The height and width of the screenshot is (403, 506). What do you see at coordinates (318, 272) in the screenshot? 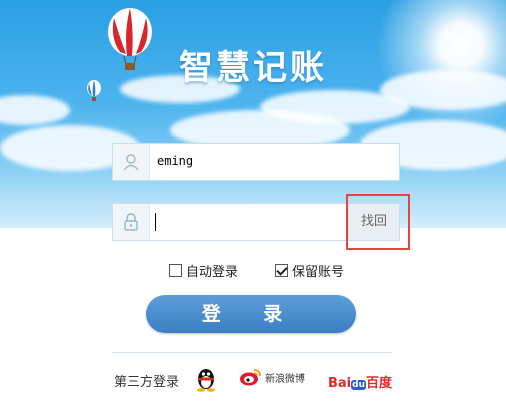
I see `remember-account-label: 保留账号` at bounding box center [318, 272].